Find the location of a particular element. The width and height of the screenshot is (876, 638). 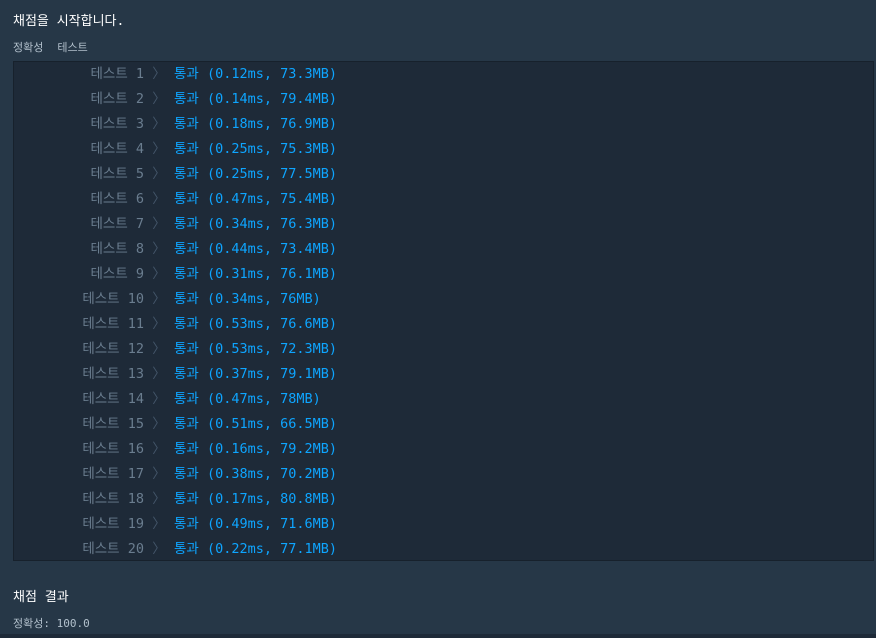

test-result-row: 테스트 6 〉 통과 (0.47ms, 75.4MB) is located at coordinates (175, 199).